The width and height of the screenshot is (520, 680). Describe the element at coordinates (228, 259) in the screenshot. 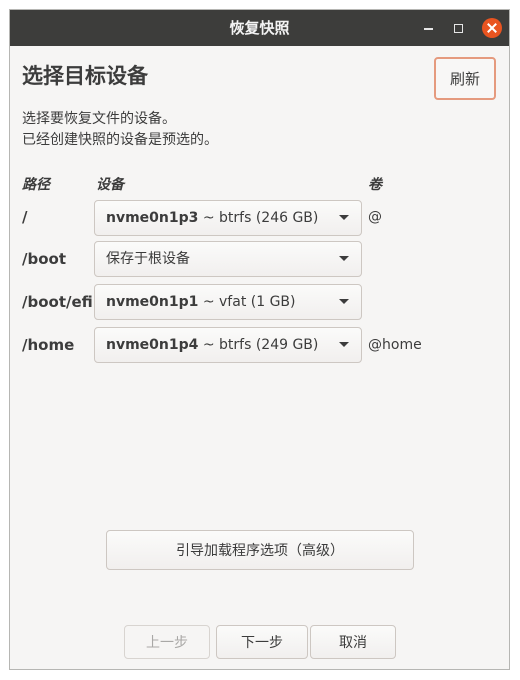

I see `device-select-boot: 保存于根设备` at that location.